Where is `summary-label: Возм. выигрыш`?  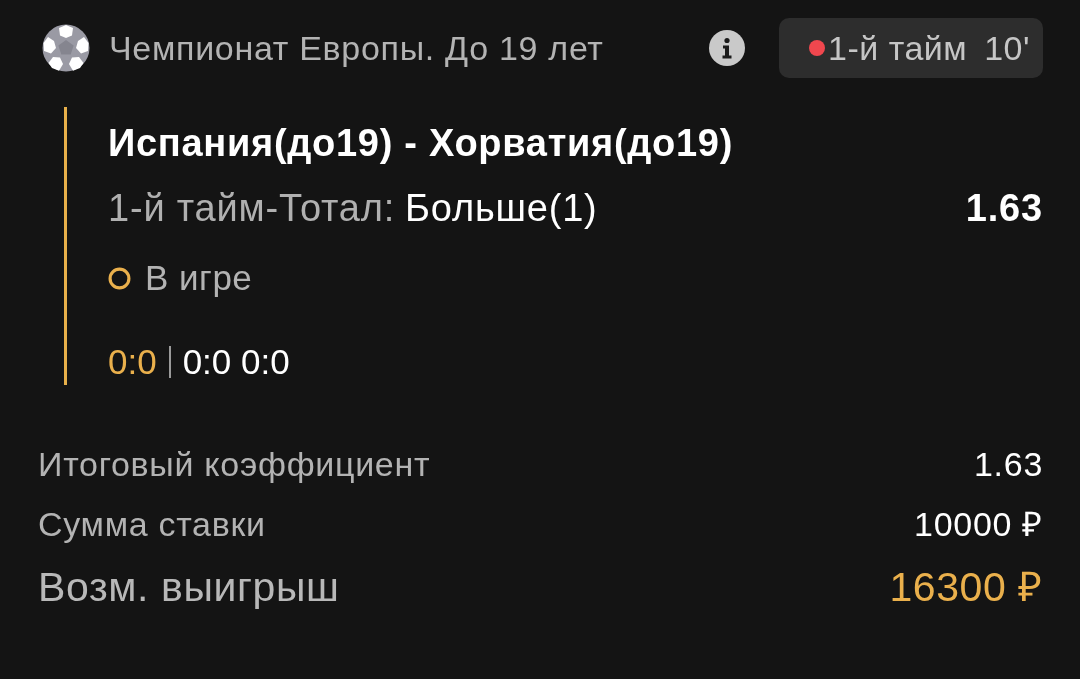 summary-label: Возм. выигрыш is located at coordinates (189, 587).